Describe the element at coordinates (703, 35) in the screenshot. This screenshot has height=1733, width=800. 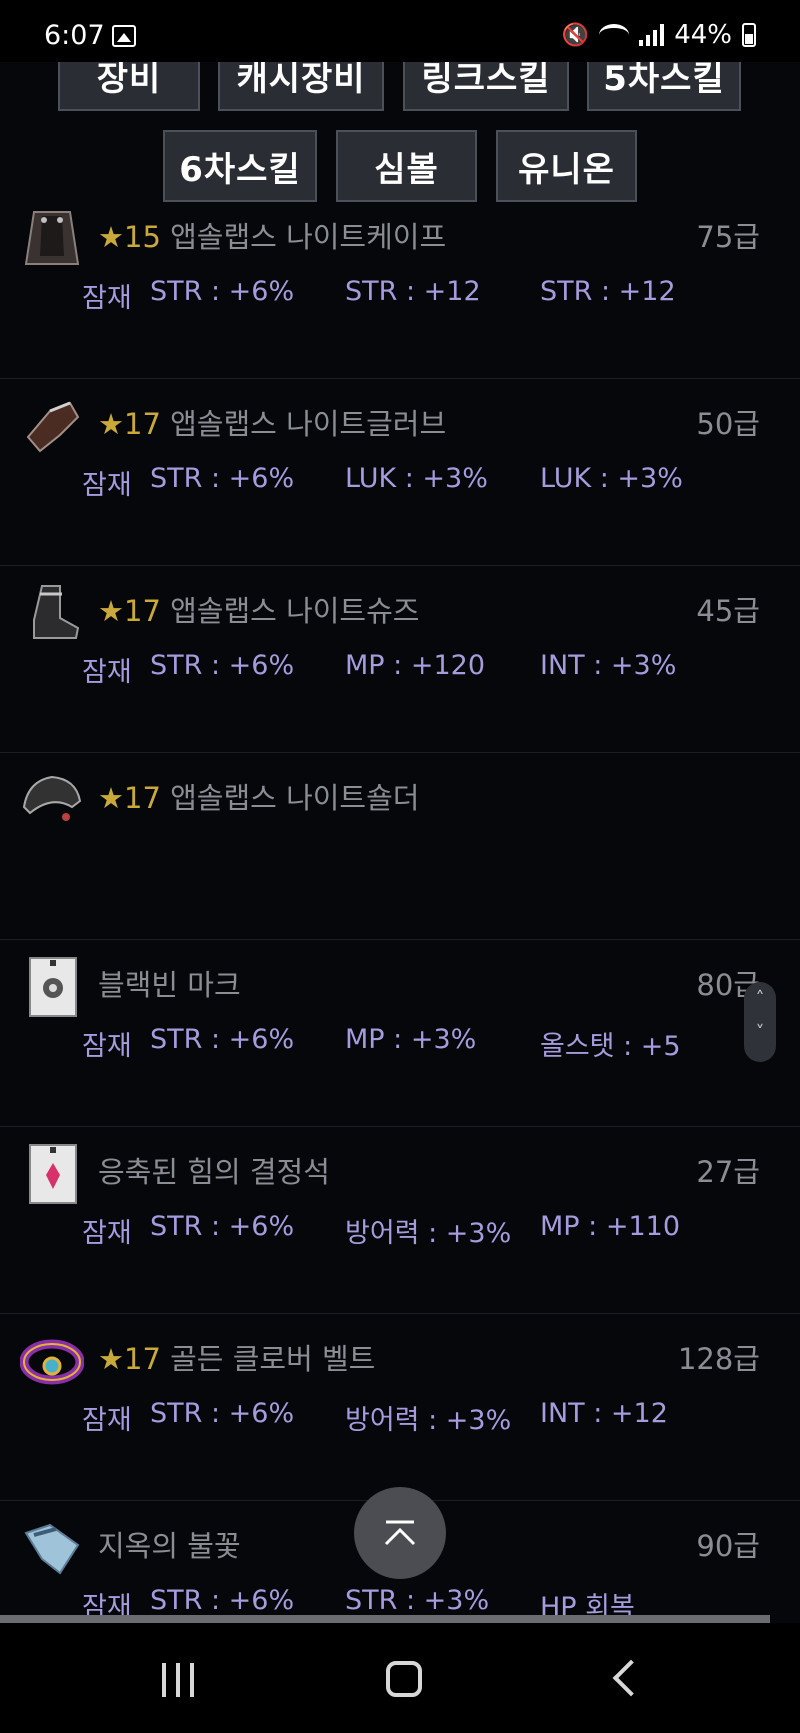
I see `battery-percent: 44%` at that location.